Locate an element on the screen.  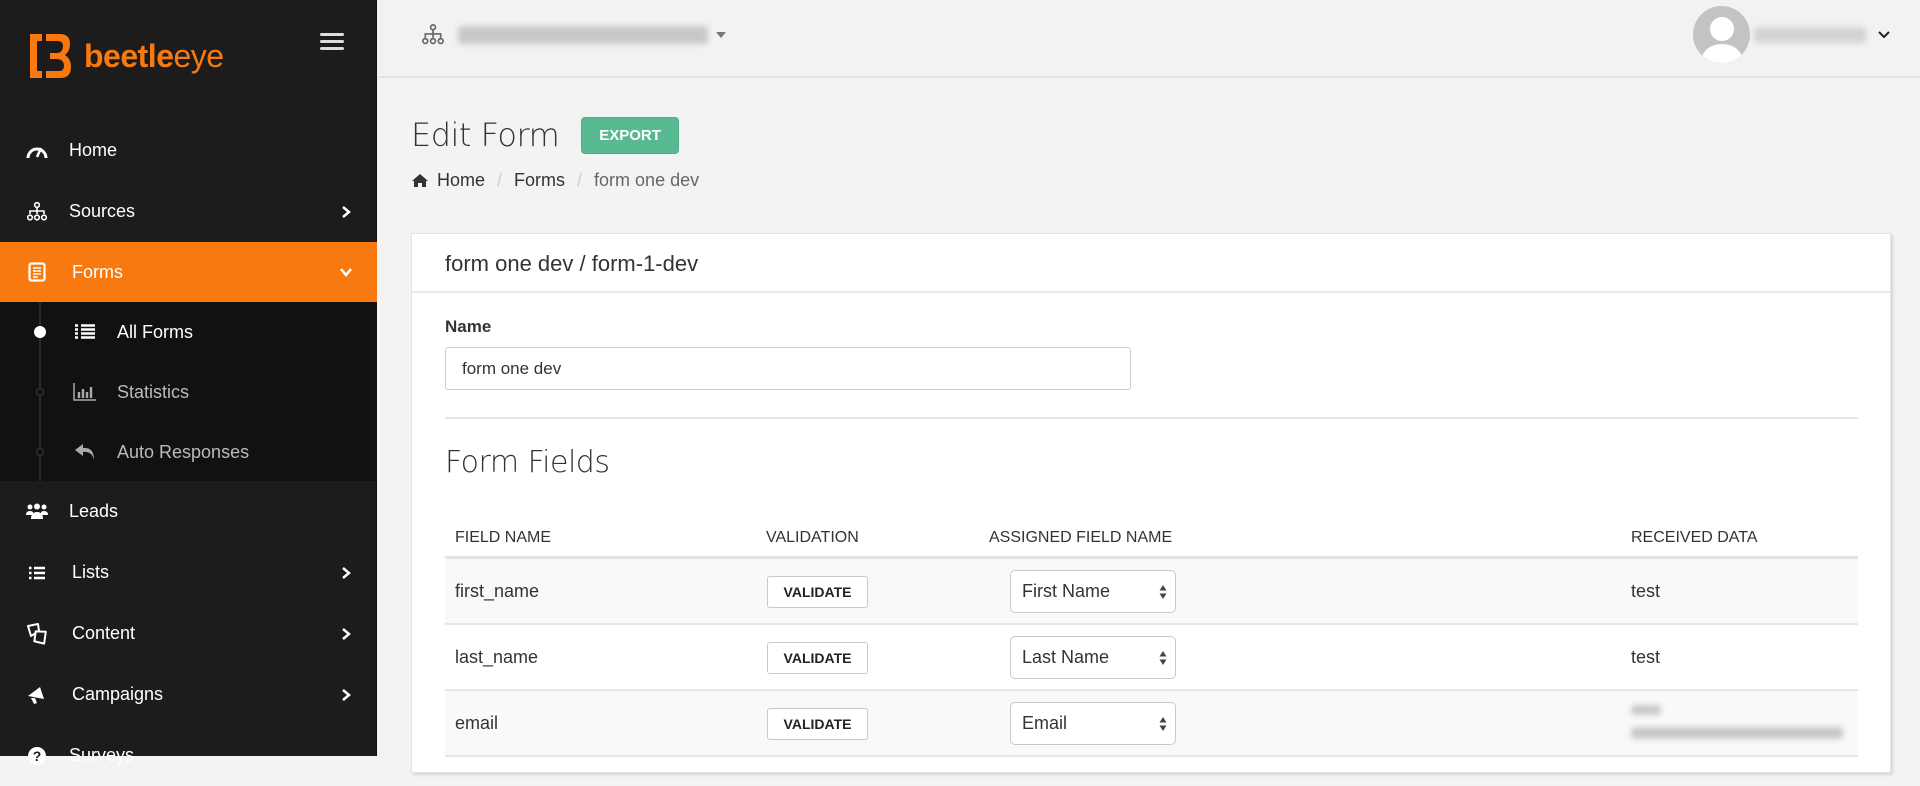
sidebar-item-label: All Forms is located at coordinates (155, 331).